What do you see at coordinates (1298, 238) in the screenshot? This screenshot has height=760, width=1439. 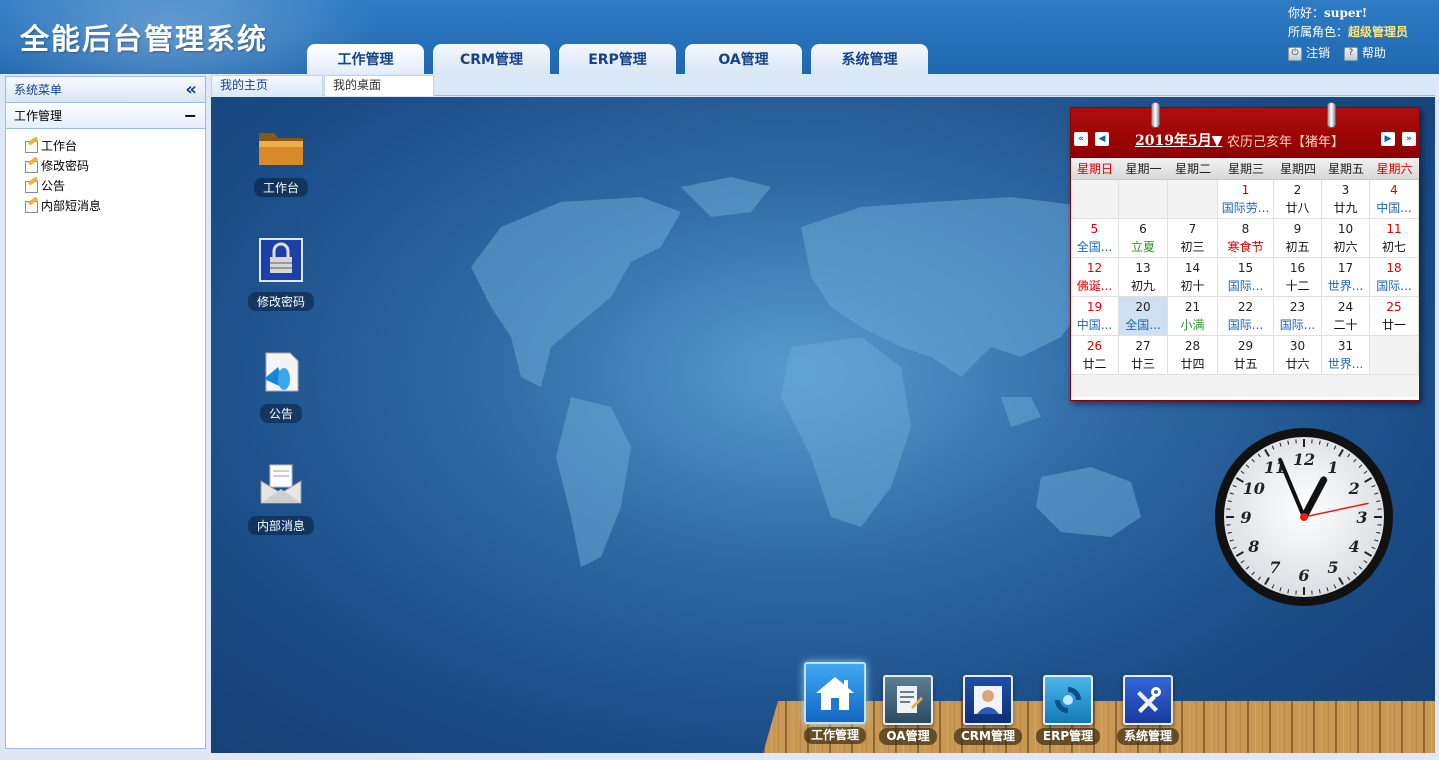 I see `calendar-day: 9 初五` at bounding box center [1298, 238].